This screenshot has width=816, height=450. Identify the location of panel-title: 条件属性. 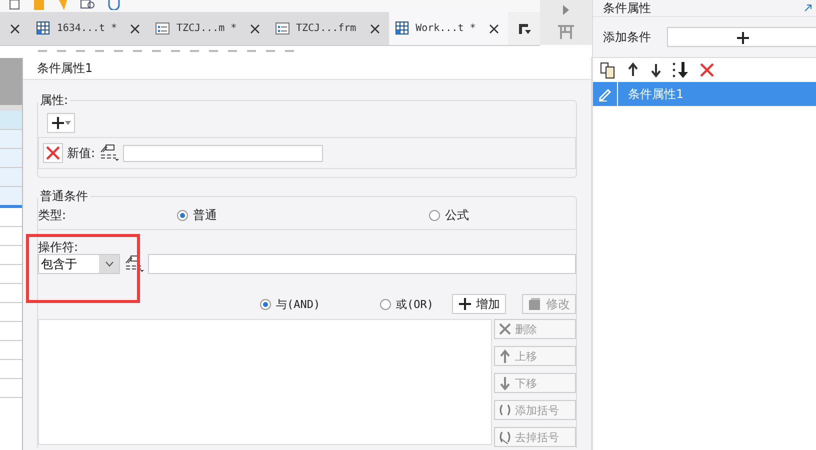
(627, 8).